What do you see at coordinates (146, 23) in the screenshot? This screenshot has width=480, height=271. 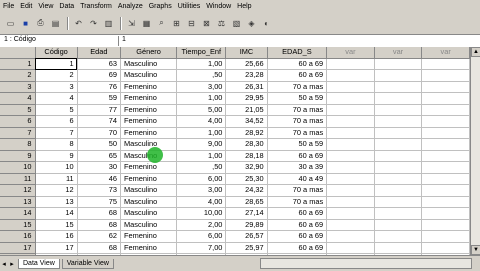 I see `variables-icon: ▦` at bounding box center [146, 23].